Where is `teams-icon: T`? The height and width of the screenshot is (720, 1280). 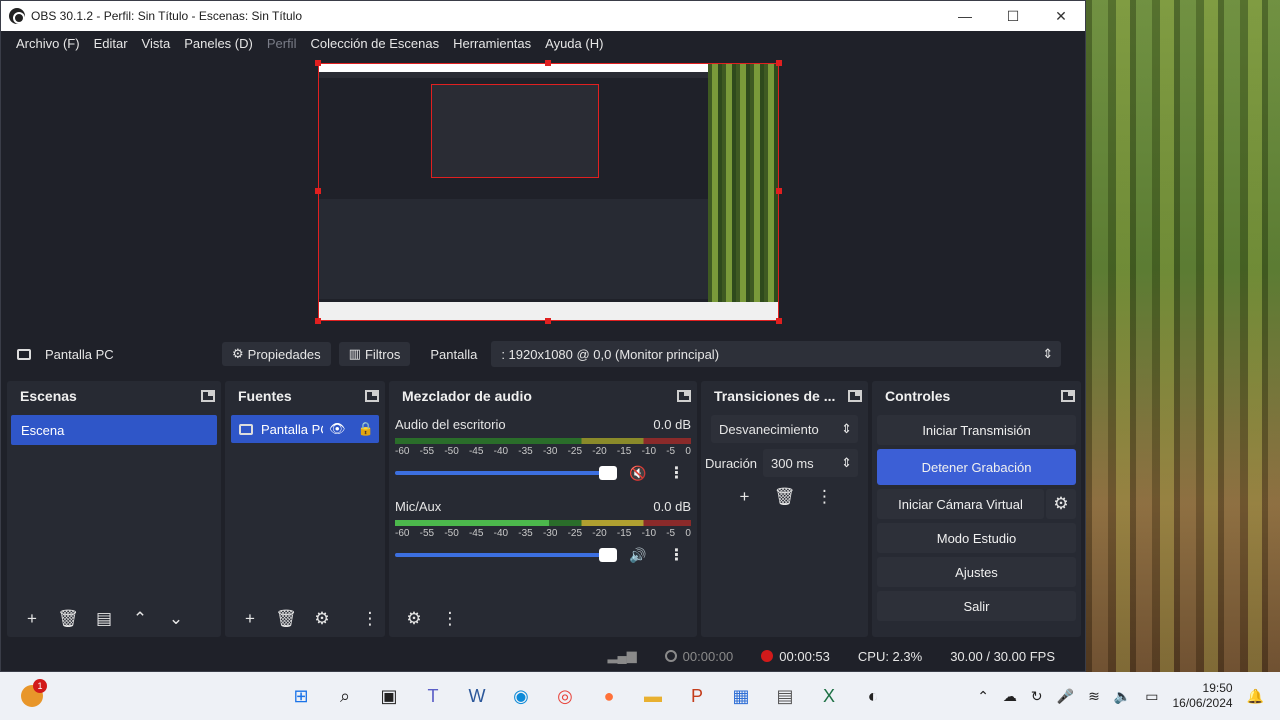 teams-icon: T is located at coordinates (433, 696).